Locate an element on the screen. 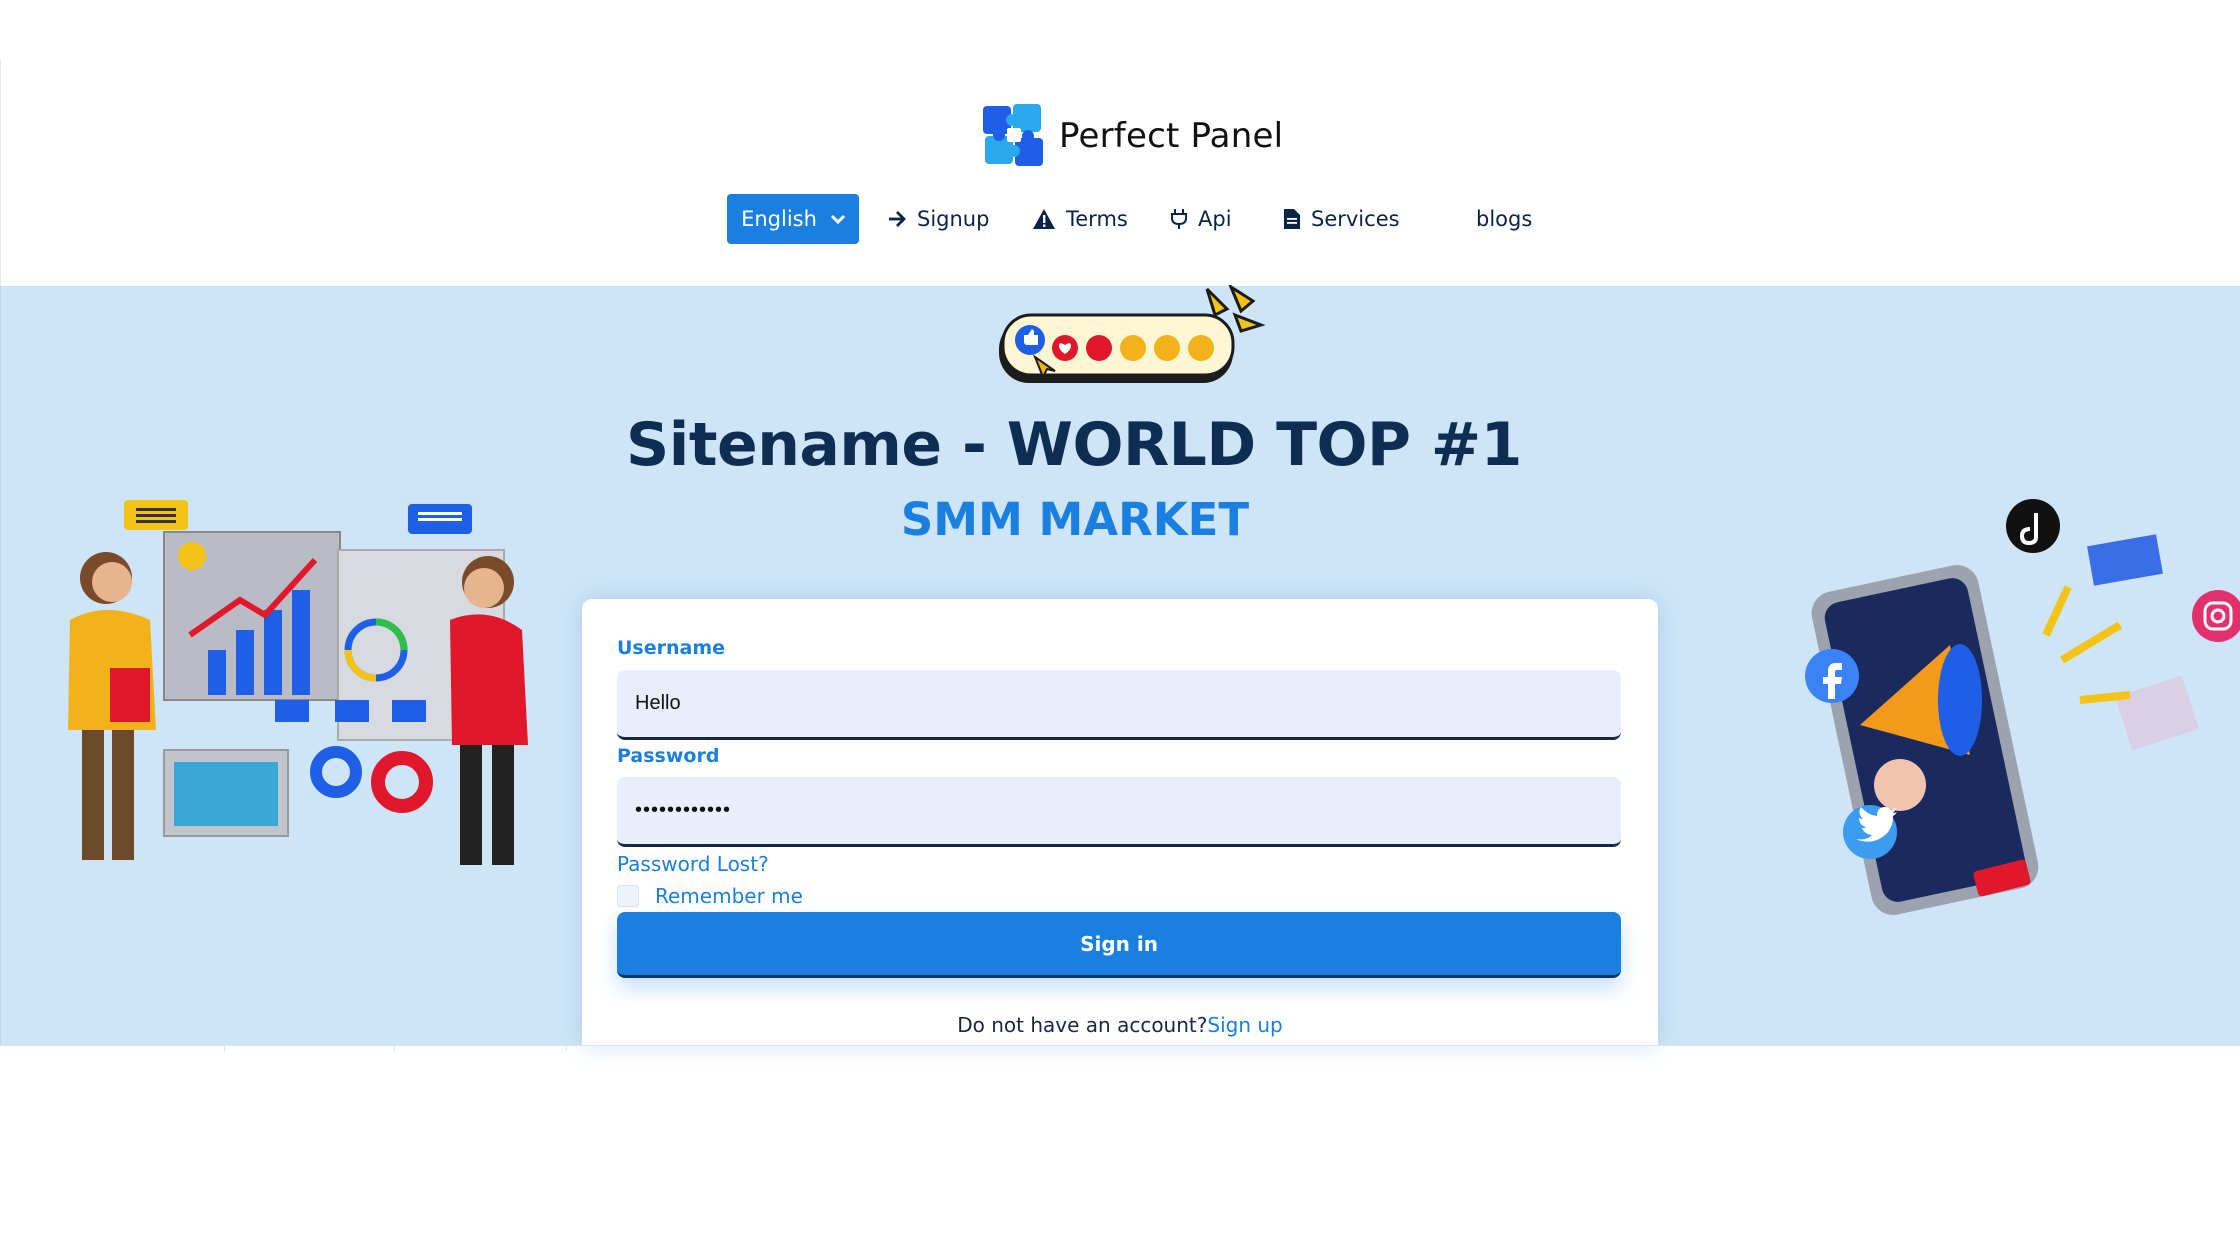 The width and height of the screenshot is (2240, 1260). nav-terms: Terms is located at coordinates (1080, 219).